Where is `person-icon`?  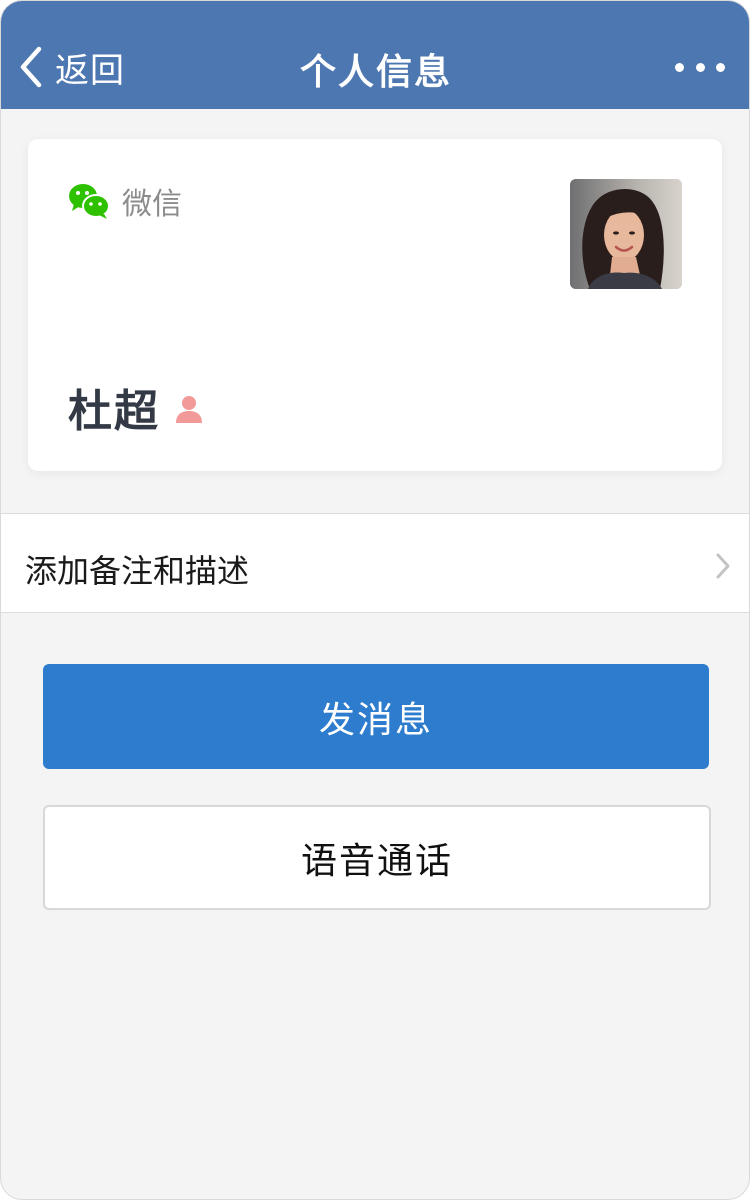 person-icon is located at coordinates (189, 409).